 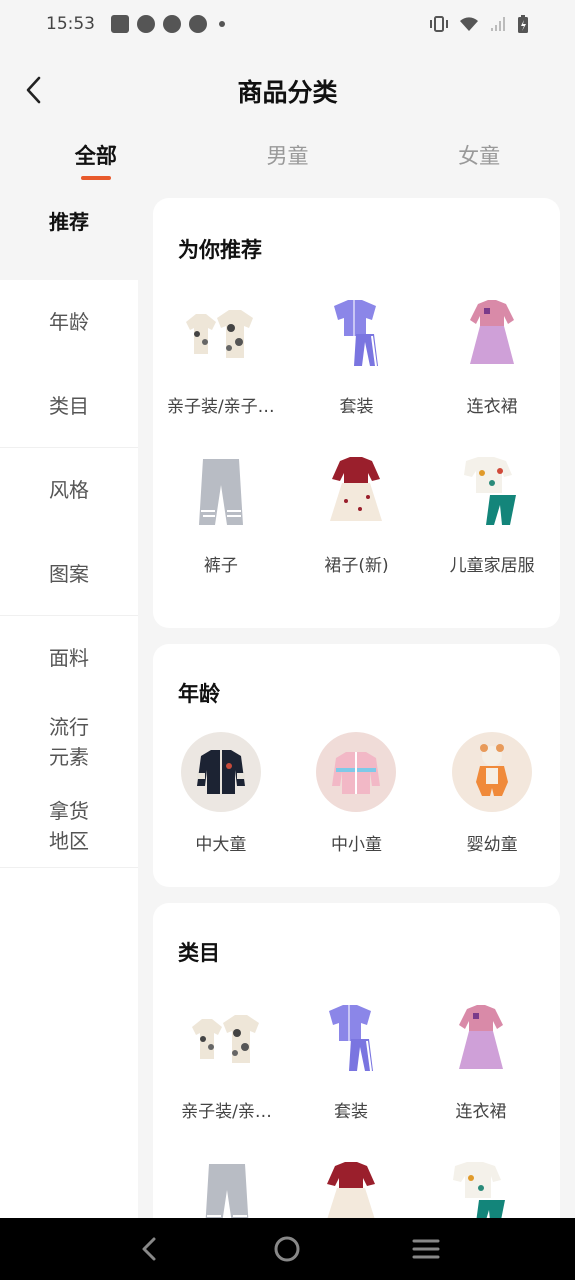 I want to click on header: 商品分类, so click(x=287, y=91).